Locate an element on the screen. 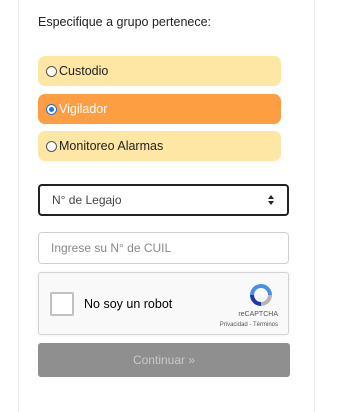  recaptcha-label: No soy un robot is located at coordinates (128, 304).